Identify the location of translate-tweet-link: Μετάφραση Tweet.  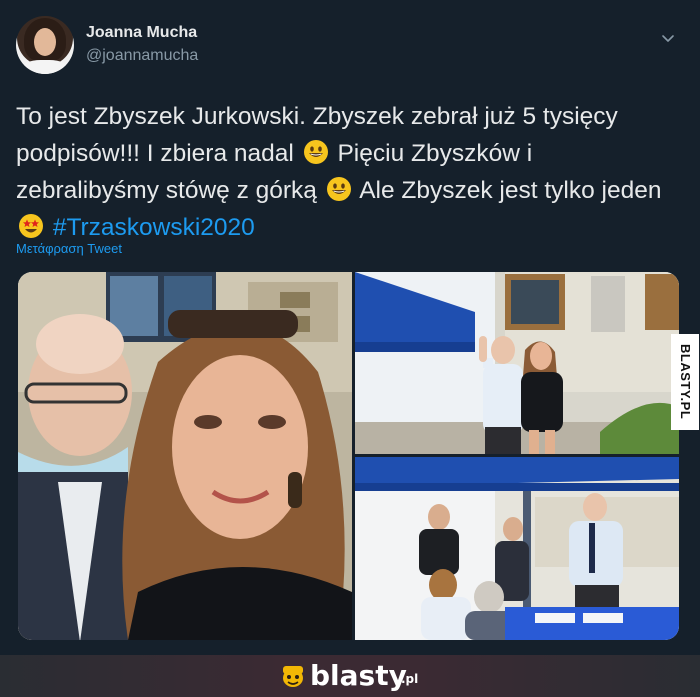
(69, 248).